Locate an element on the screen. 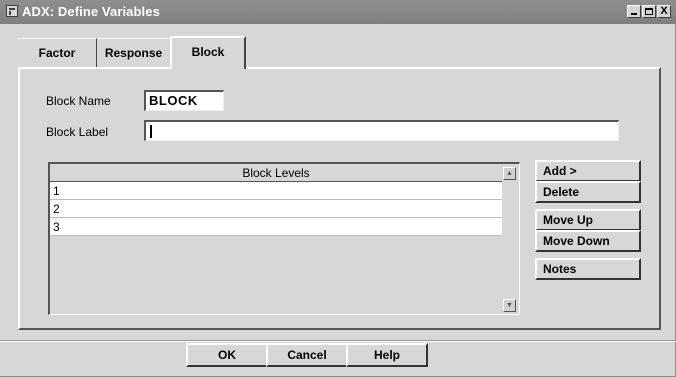 This screenshot has height=377, width=676. add-button: Add > is located at coordinates (588, 171).